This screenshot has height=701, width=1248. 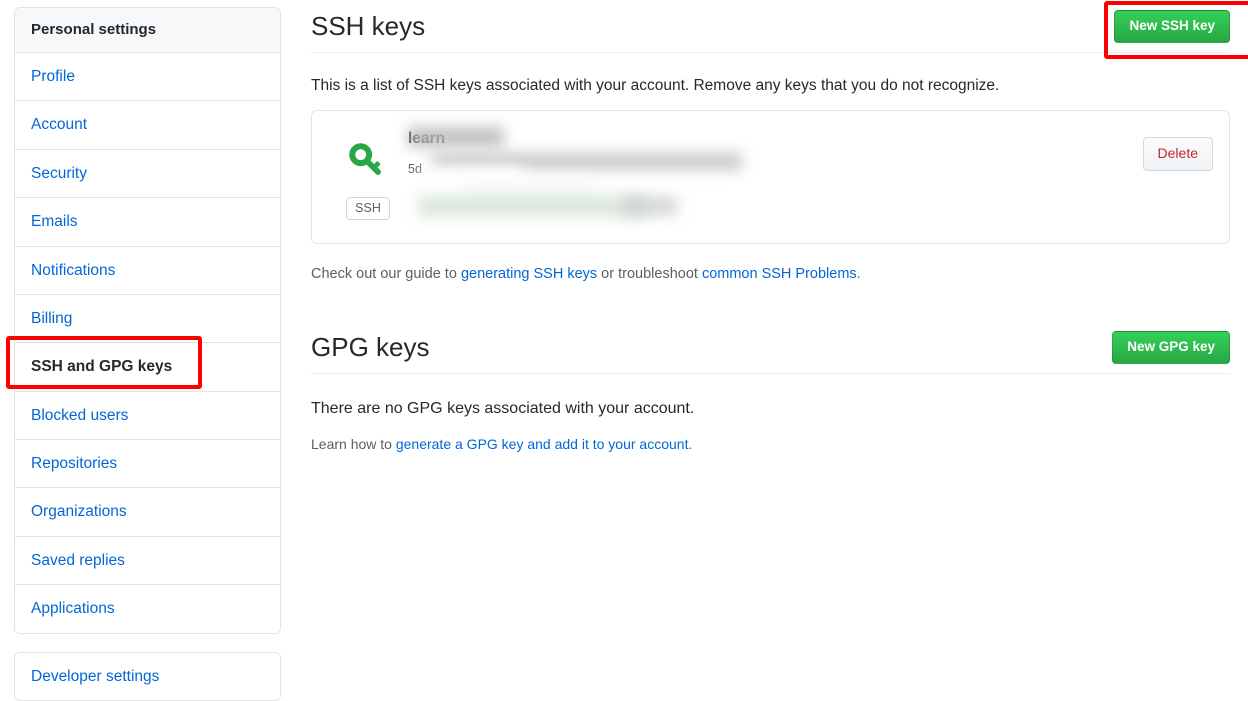 I want to click on new-gpg-key-button: New GPG key, so click(x=1171, y=347).